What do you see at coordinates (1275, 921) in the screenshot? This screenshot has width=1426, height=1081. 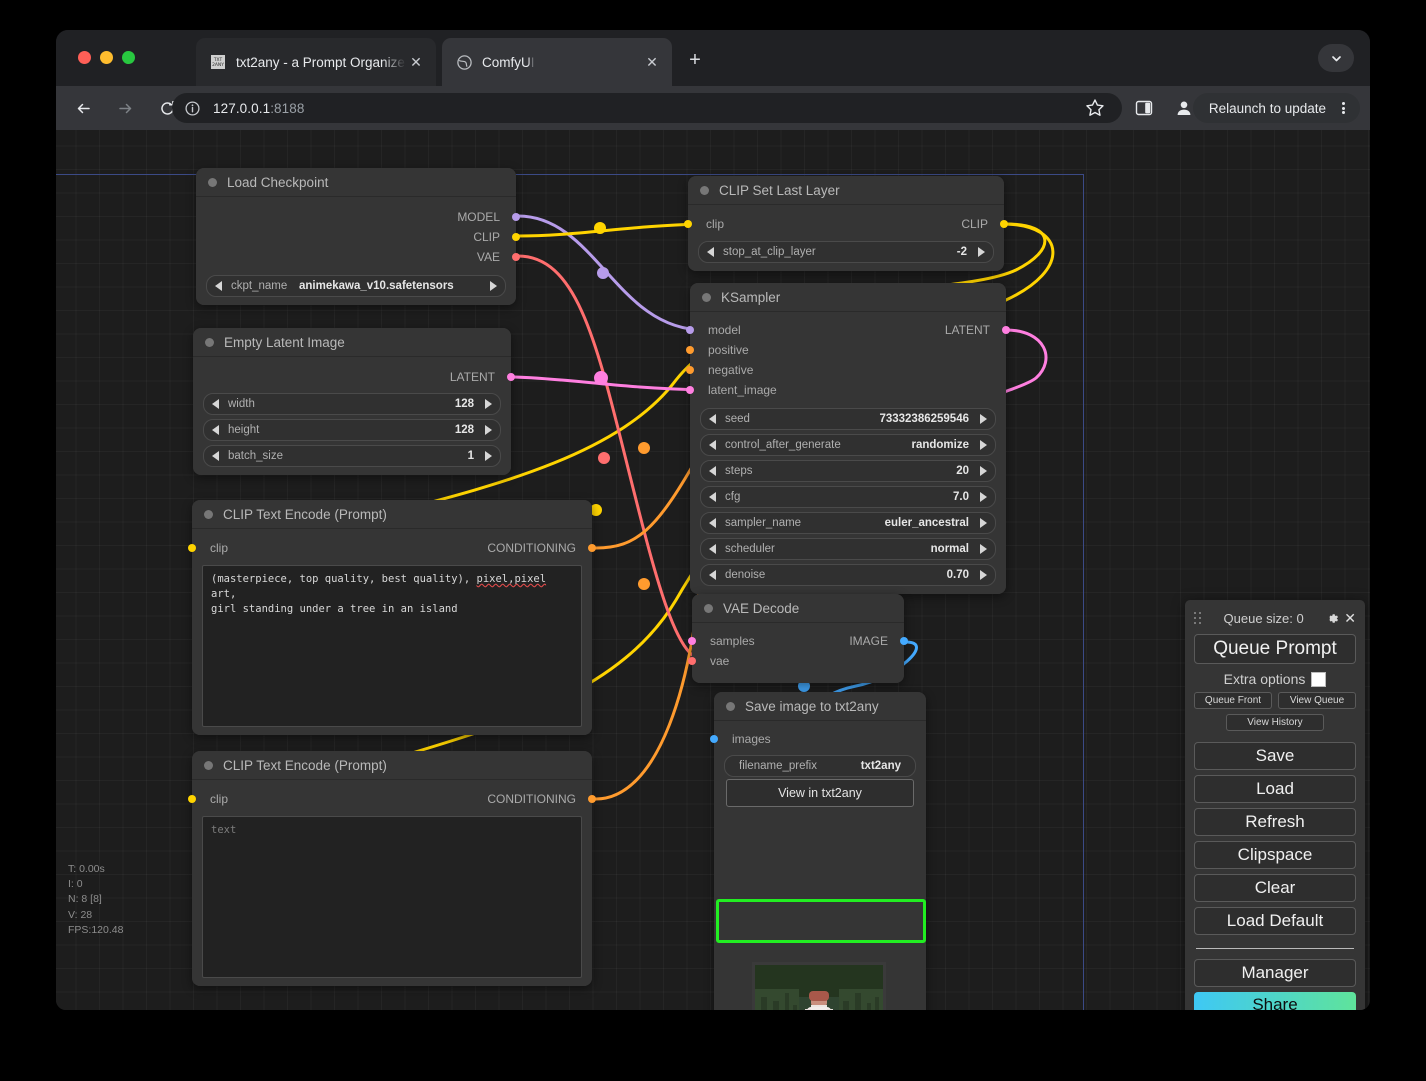 I see `load-default-button: Load Default` at bounding box center [1275, 921].